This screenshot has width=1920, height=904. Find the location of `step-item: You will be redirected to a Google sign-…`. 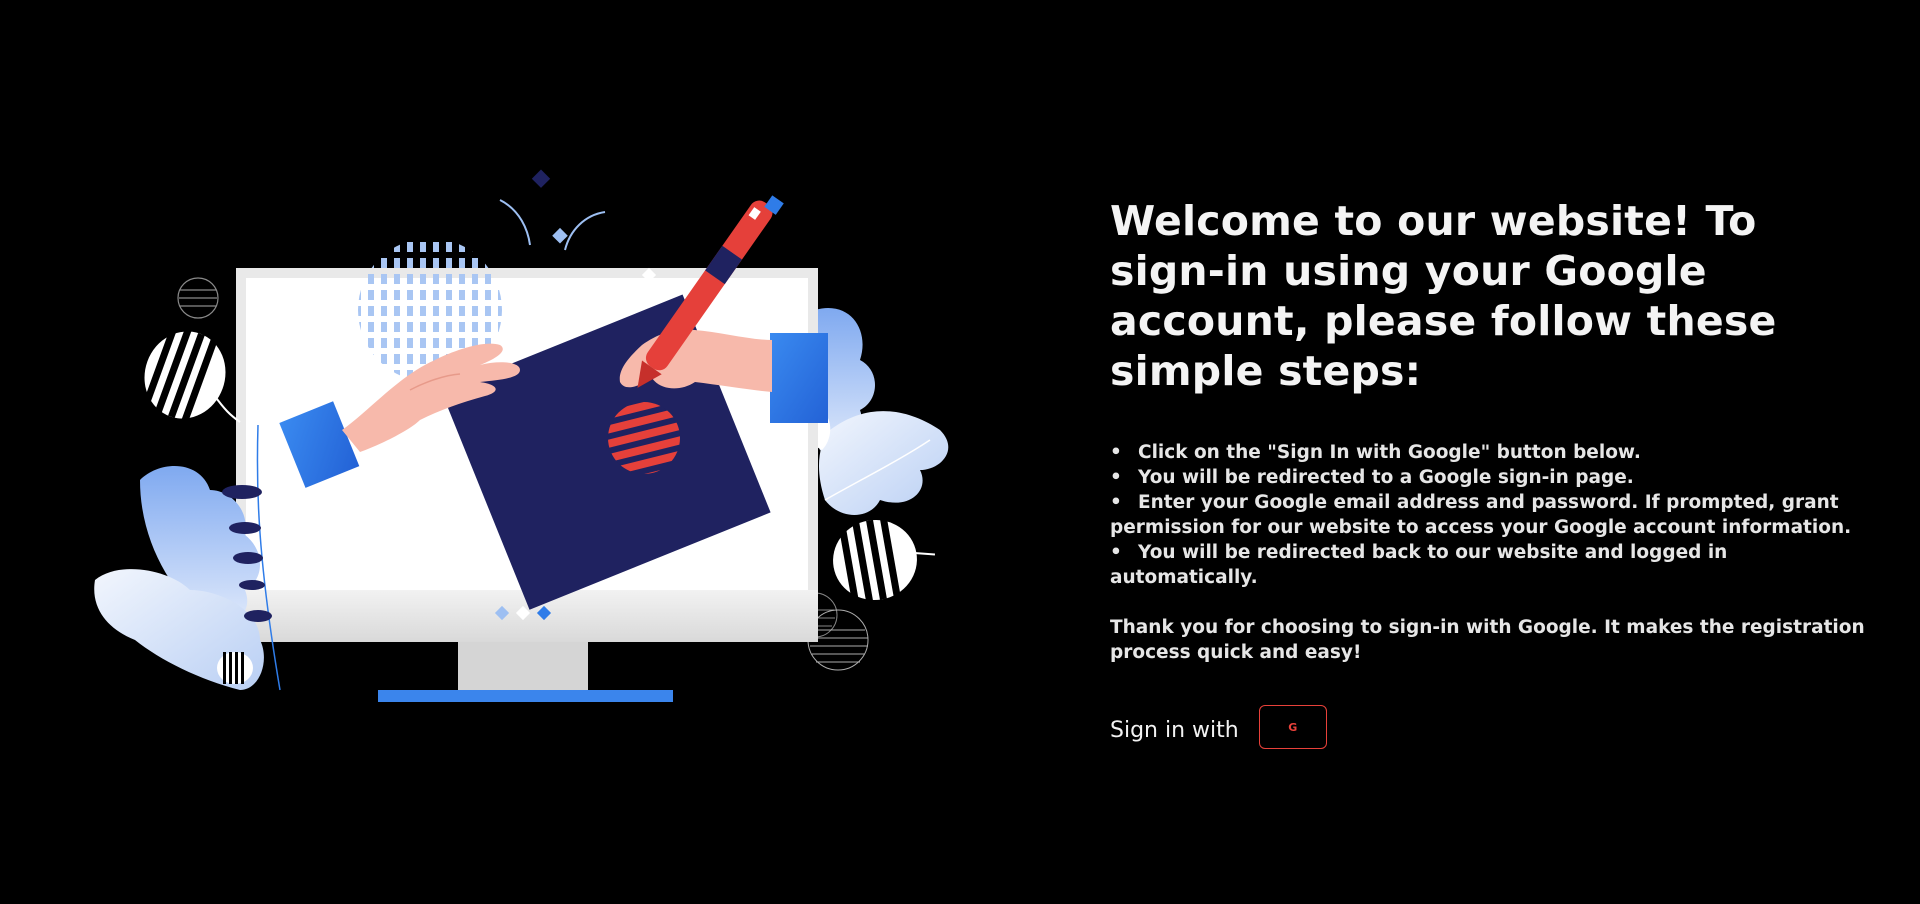

step-item: You will be redirected to a Google sign-… is located at coordinates (1490, 477).